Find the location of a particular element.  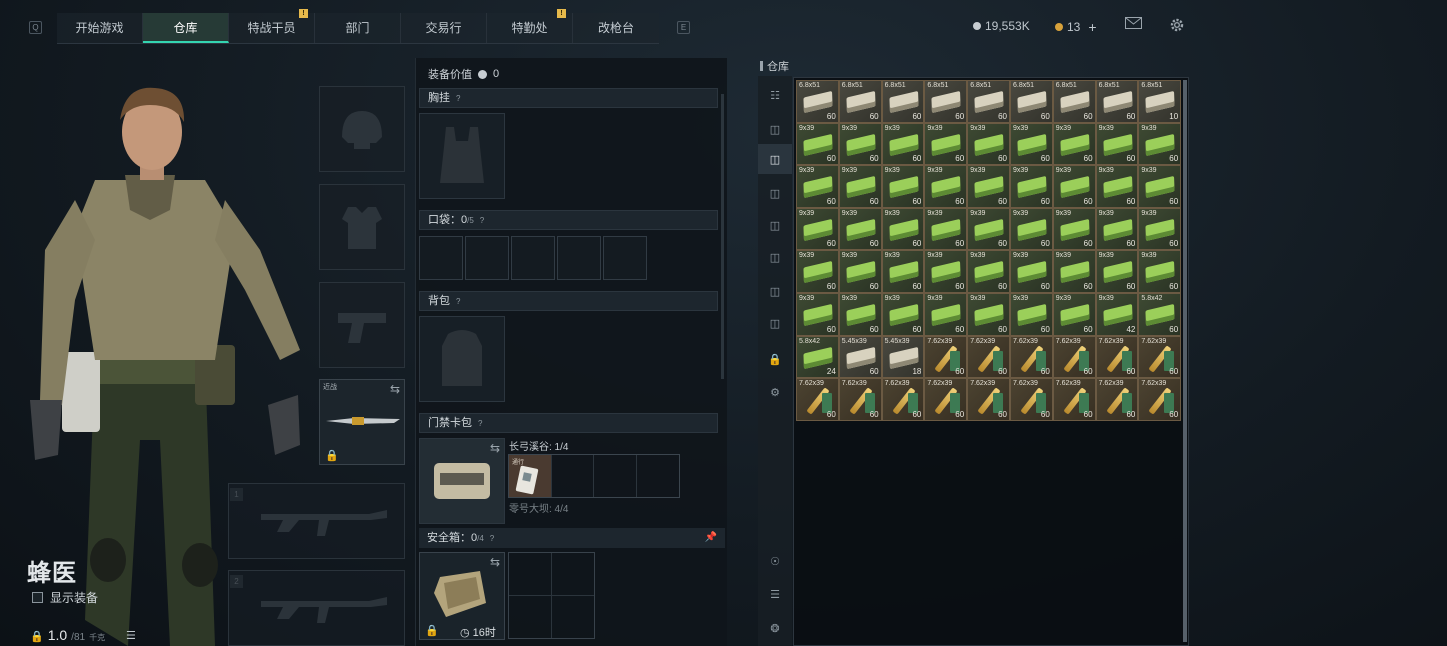

category-3-icon: ◫ is located at coordinates (775, 225).